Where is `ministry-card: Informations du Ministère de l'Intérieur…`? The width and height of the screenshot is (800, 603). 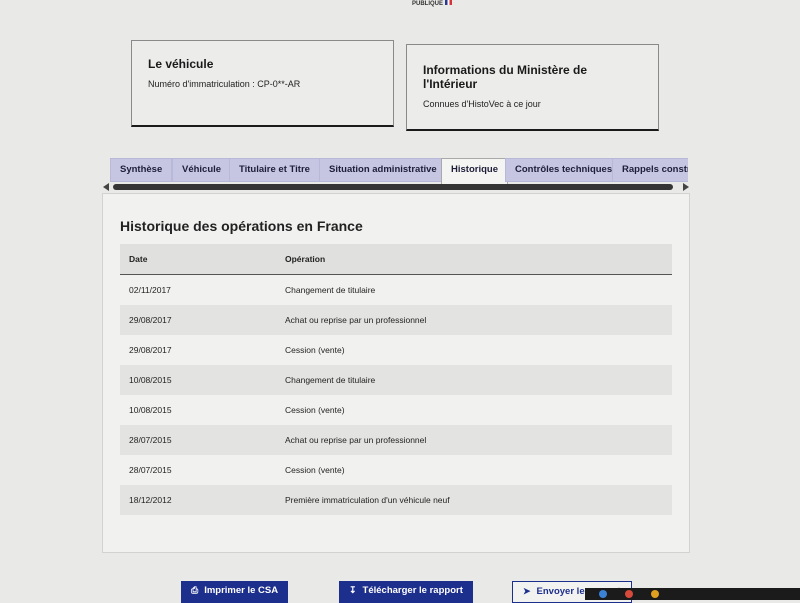
ministry-card: Informations du Ministère de l'Intérieur… is located at coordinates (532, 87).